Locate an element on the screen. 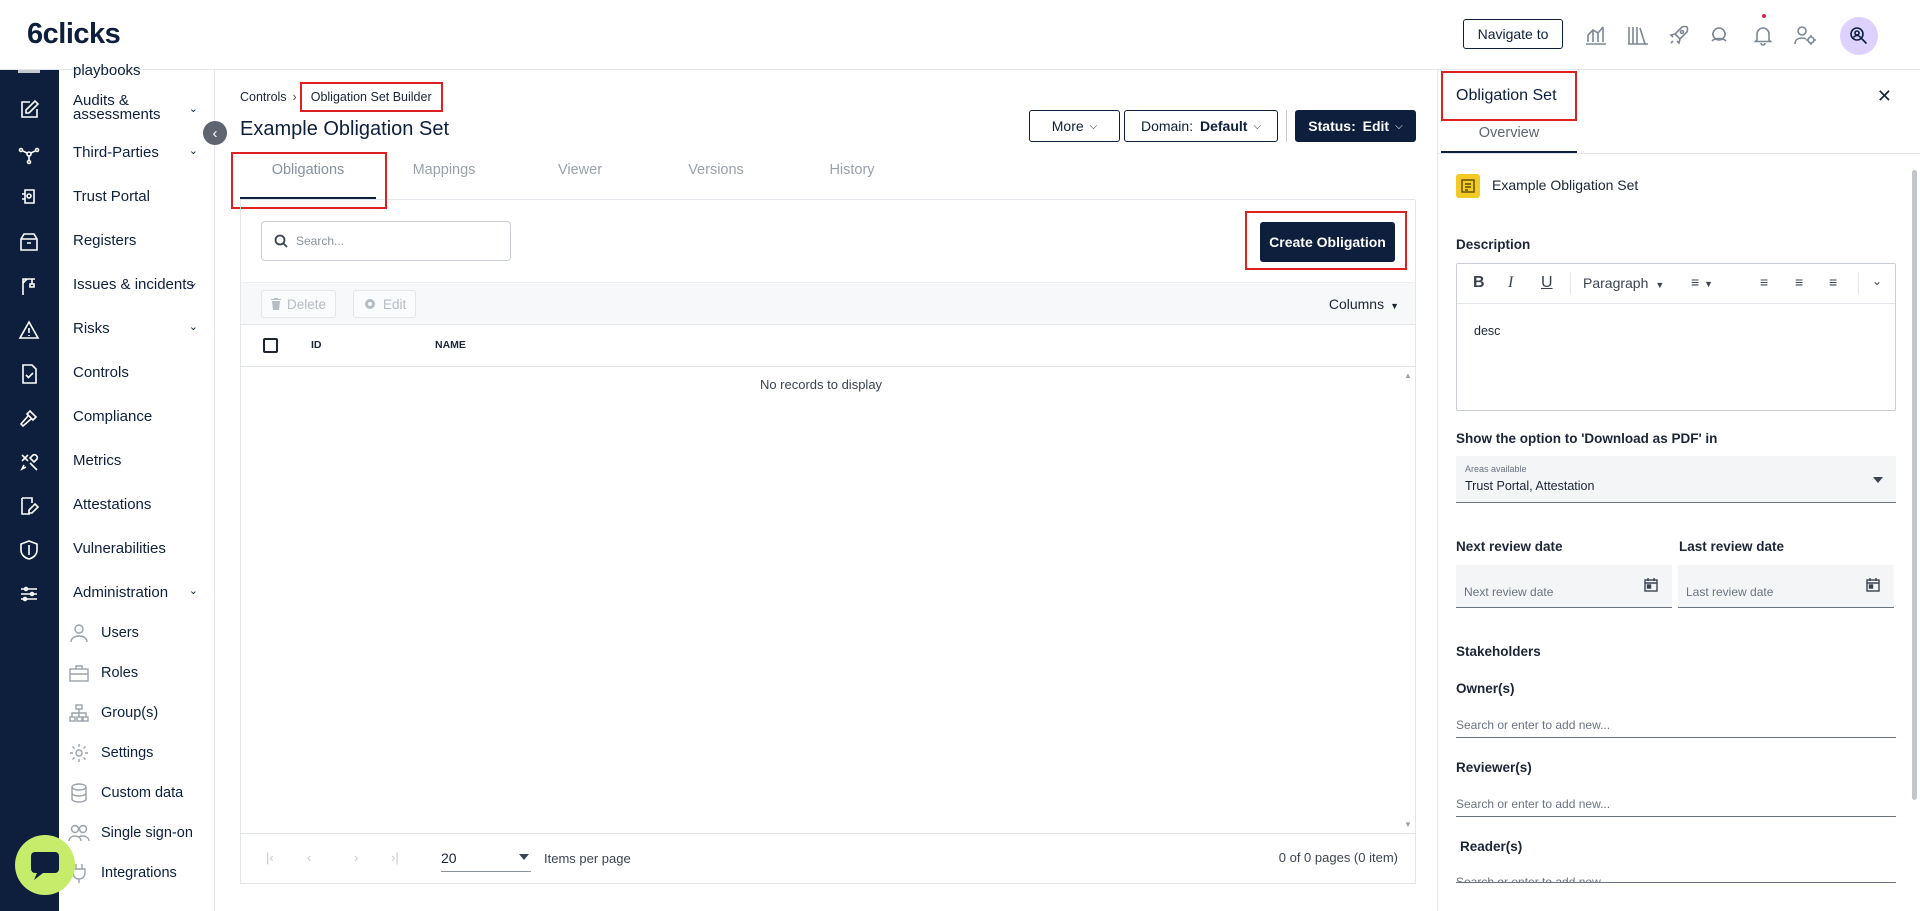 Image resolution: width=1920 pixels, height=911 pixels. trash-icon is located at coordinates (276, 304).